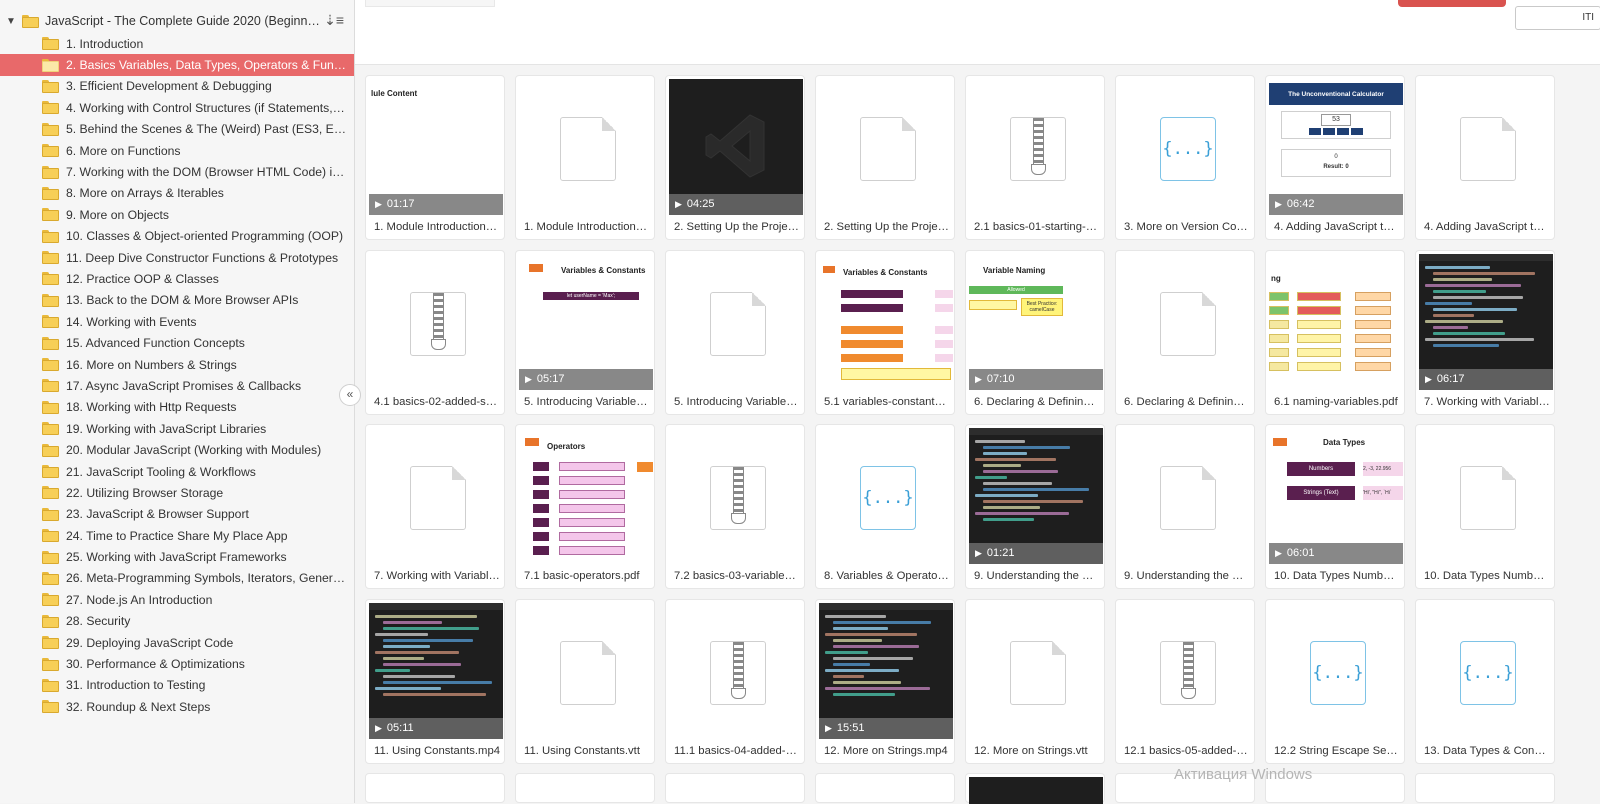 The width and height of the screenshot is (1600, 804). Describe the element at coordinates (334, 20) in the screenshot. I see `sort-icon: ⇣≡` at that location.